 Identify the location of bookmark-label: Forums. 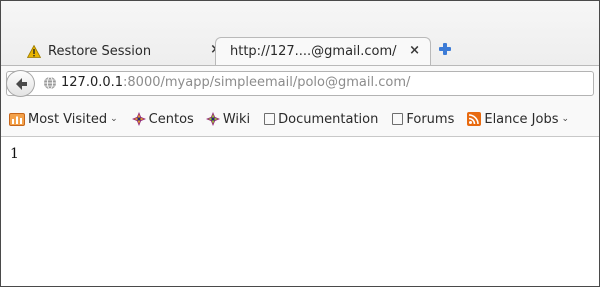
(430, 119).